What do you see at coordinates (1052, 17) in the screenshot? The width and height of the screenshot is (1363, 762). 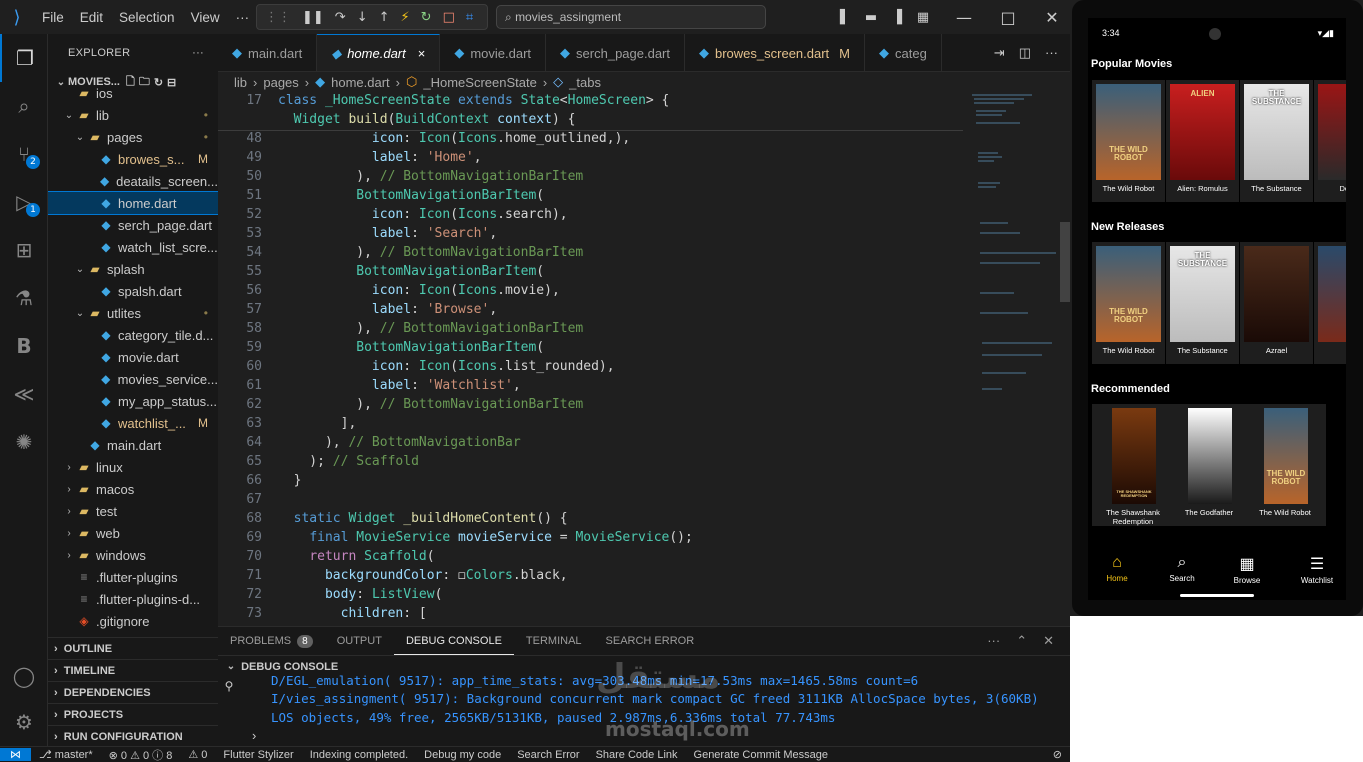 I see `close-icon: ✕` at bounding box center [1052, 17].